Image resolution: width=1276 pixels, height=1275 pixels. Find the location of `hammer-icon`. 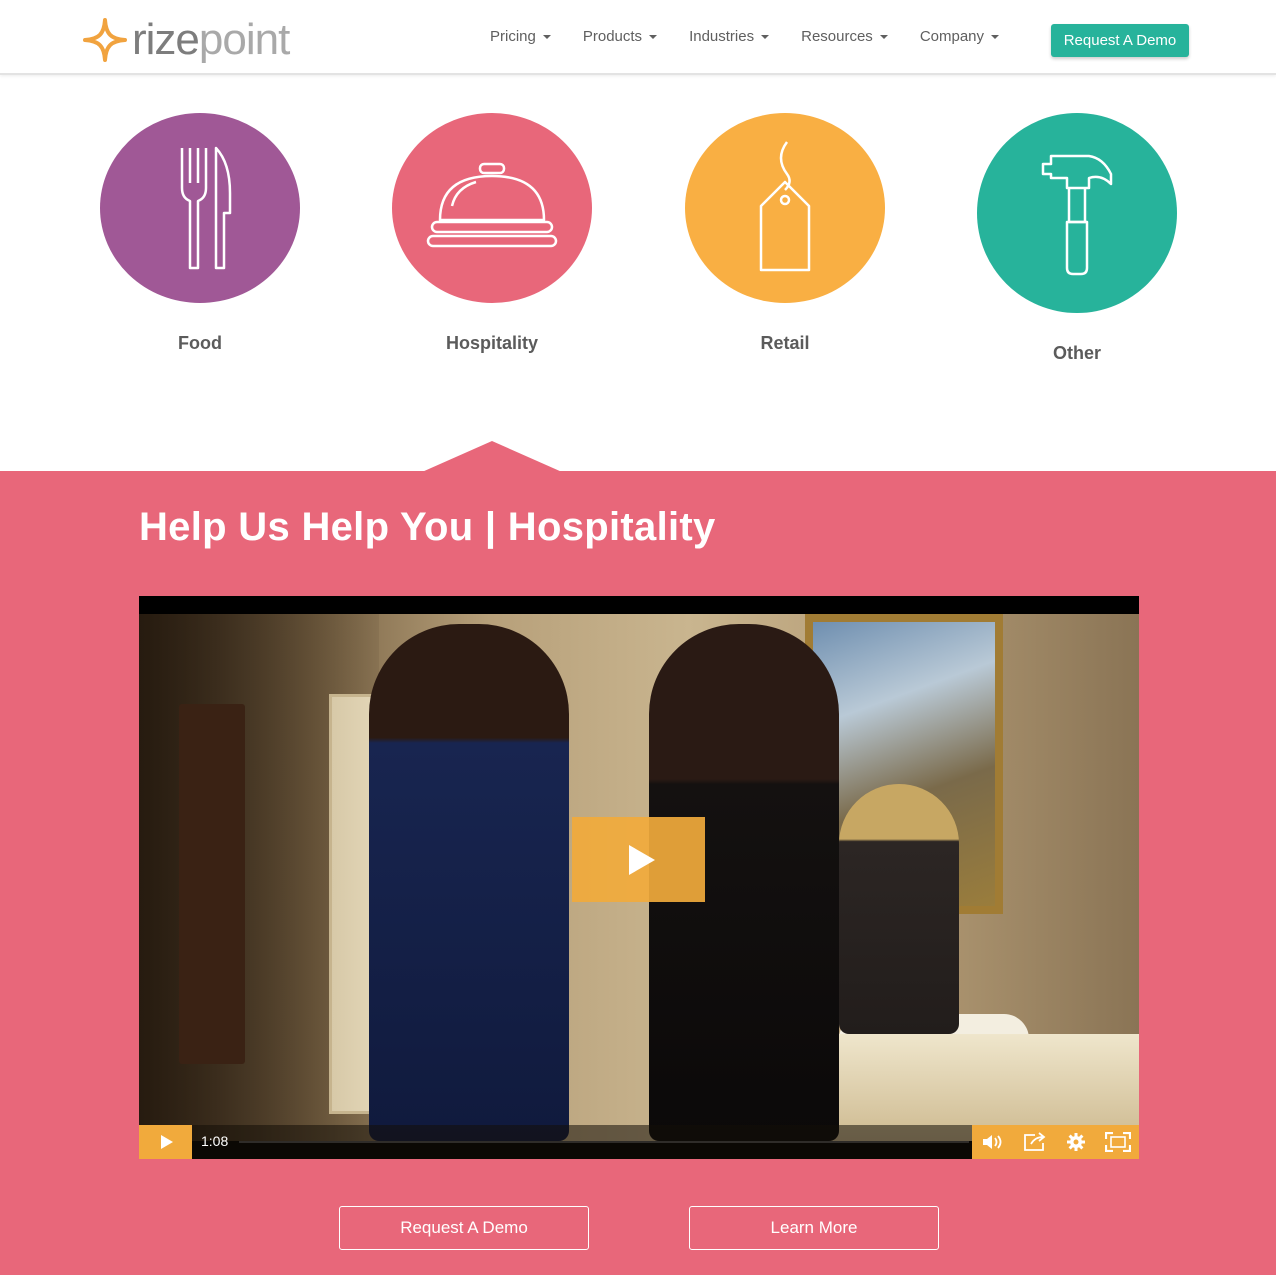

hammer-icon is located at coordinates (1077, 215).